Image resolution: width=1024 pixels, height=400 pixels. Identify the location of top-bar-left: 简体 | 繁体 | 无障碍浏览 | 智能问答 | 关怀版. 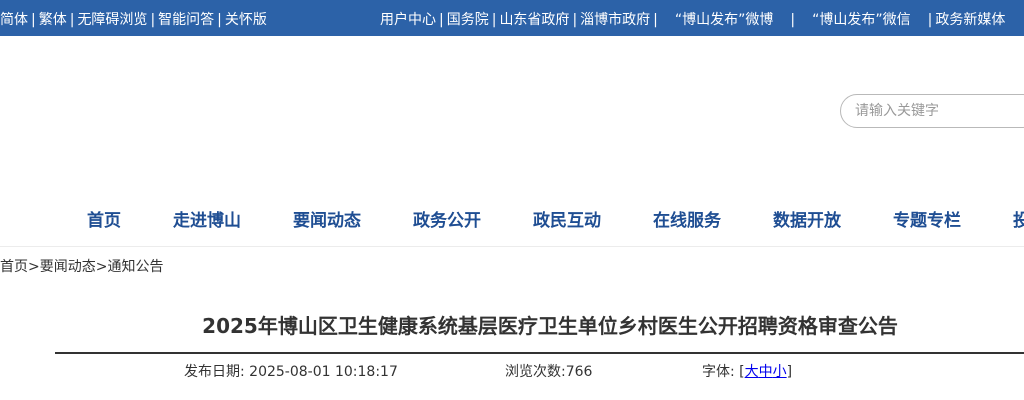
(133, 19).